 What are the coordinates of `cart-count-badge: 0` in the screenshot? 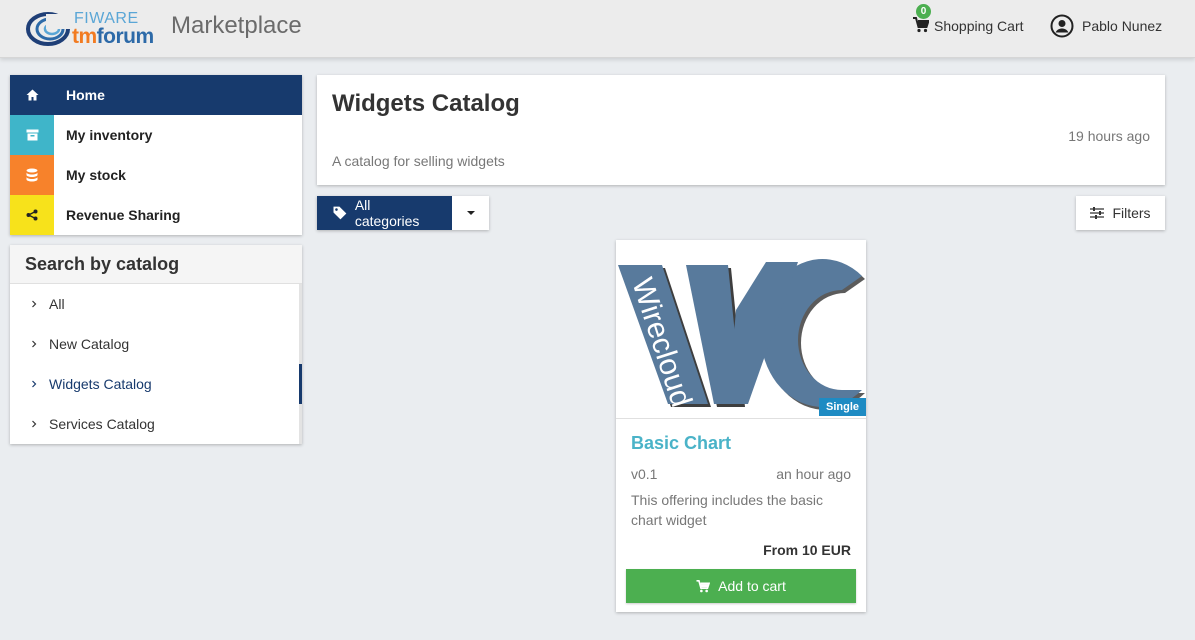 It's located at (923, 11).